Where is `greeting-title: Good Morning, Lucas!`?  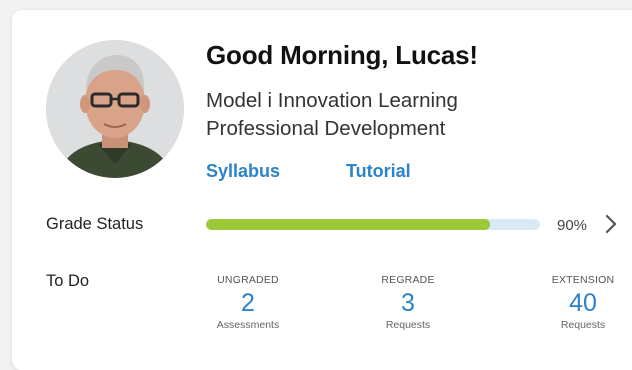
greeting-title: Good Morning, Lucas! is located at coordinates (342, 55).